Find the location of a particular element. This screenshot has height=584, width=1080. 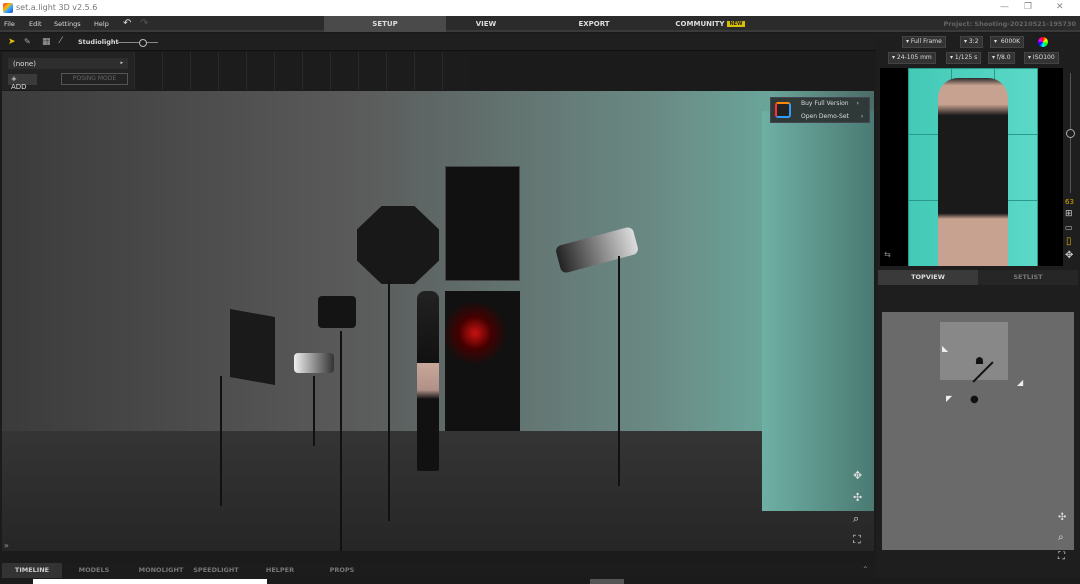

aperture-select: ▾ f/8.0 is located at coordinates (1001, 58).